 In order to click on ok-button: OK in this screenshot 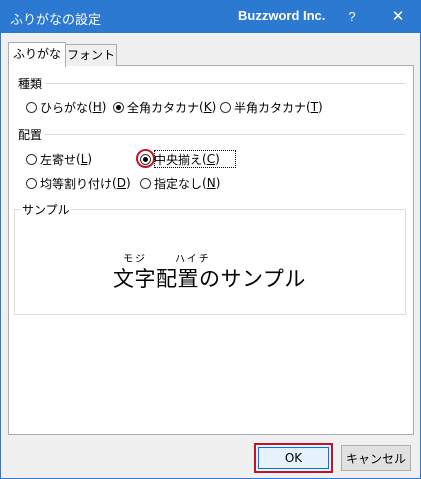, I will do `click(293, 458)`.